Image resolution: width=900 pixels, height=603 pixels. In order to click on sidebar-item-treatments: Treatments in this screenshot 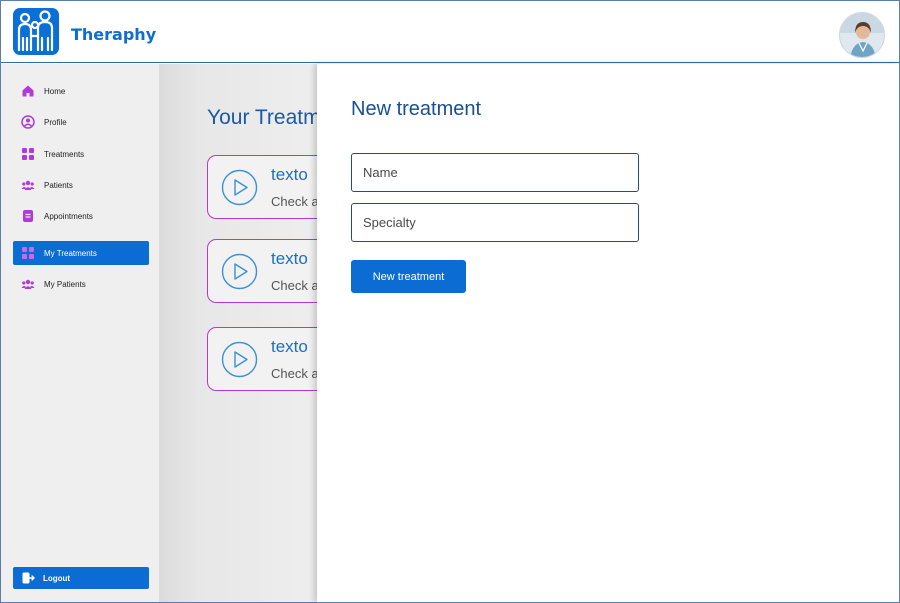, I will do `click(81, 154)`.